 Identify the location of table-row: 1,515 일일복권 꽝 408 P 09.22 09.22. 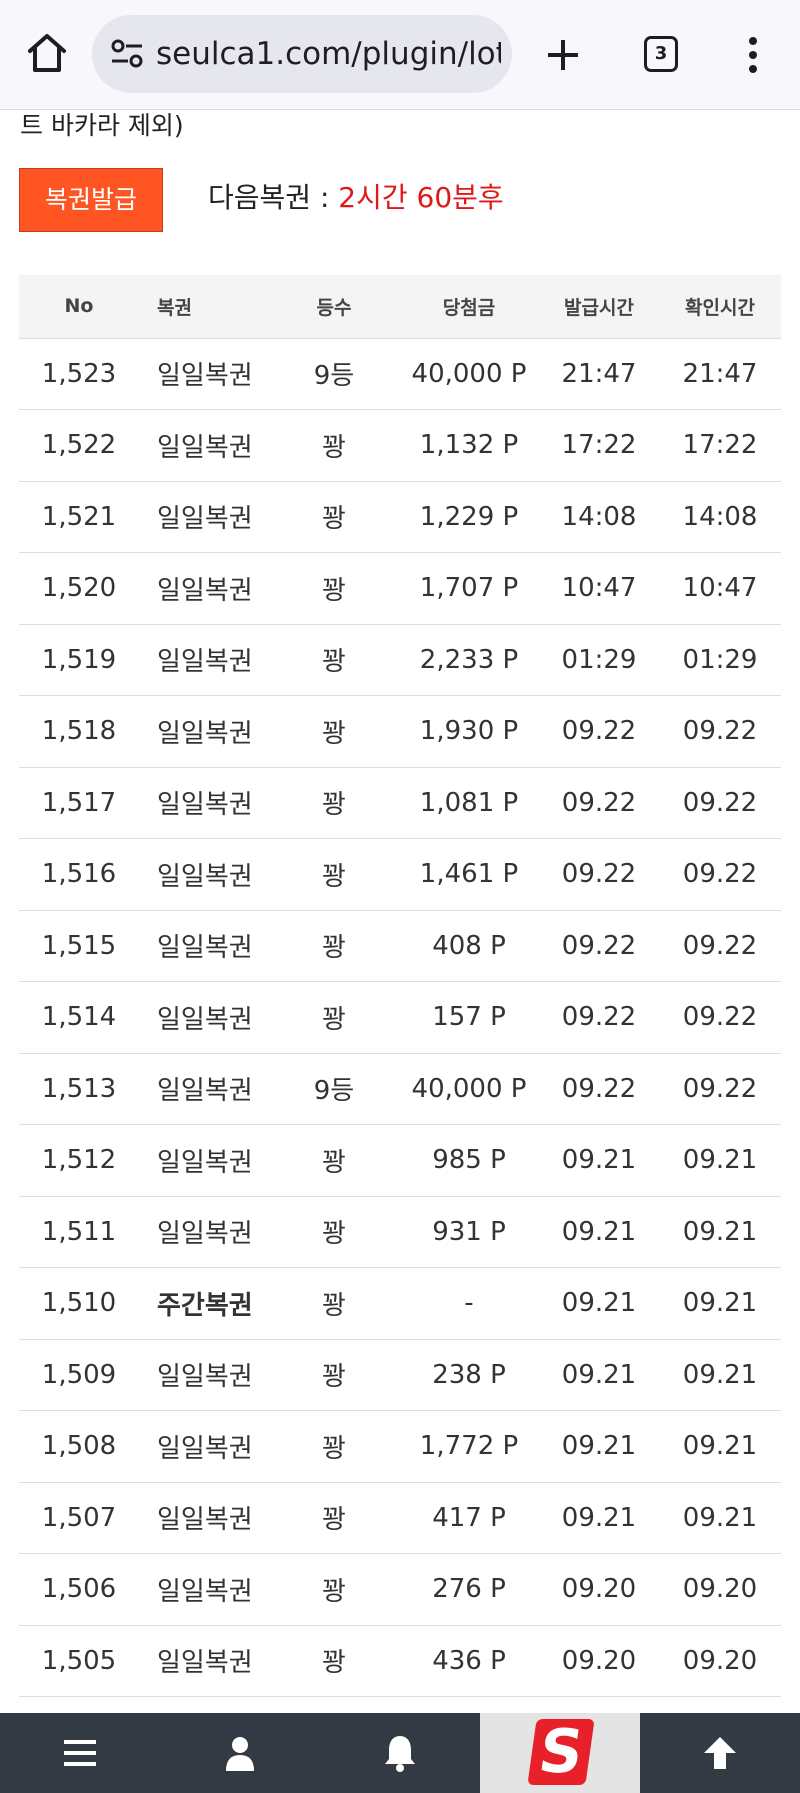
(400, 946).